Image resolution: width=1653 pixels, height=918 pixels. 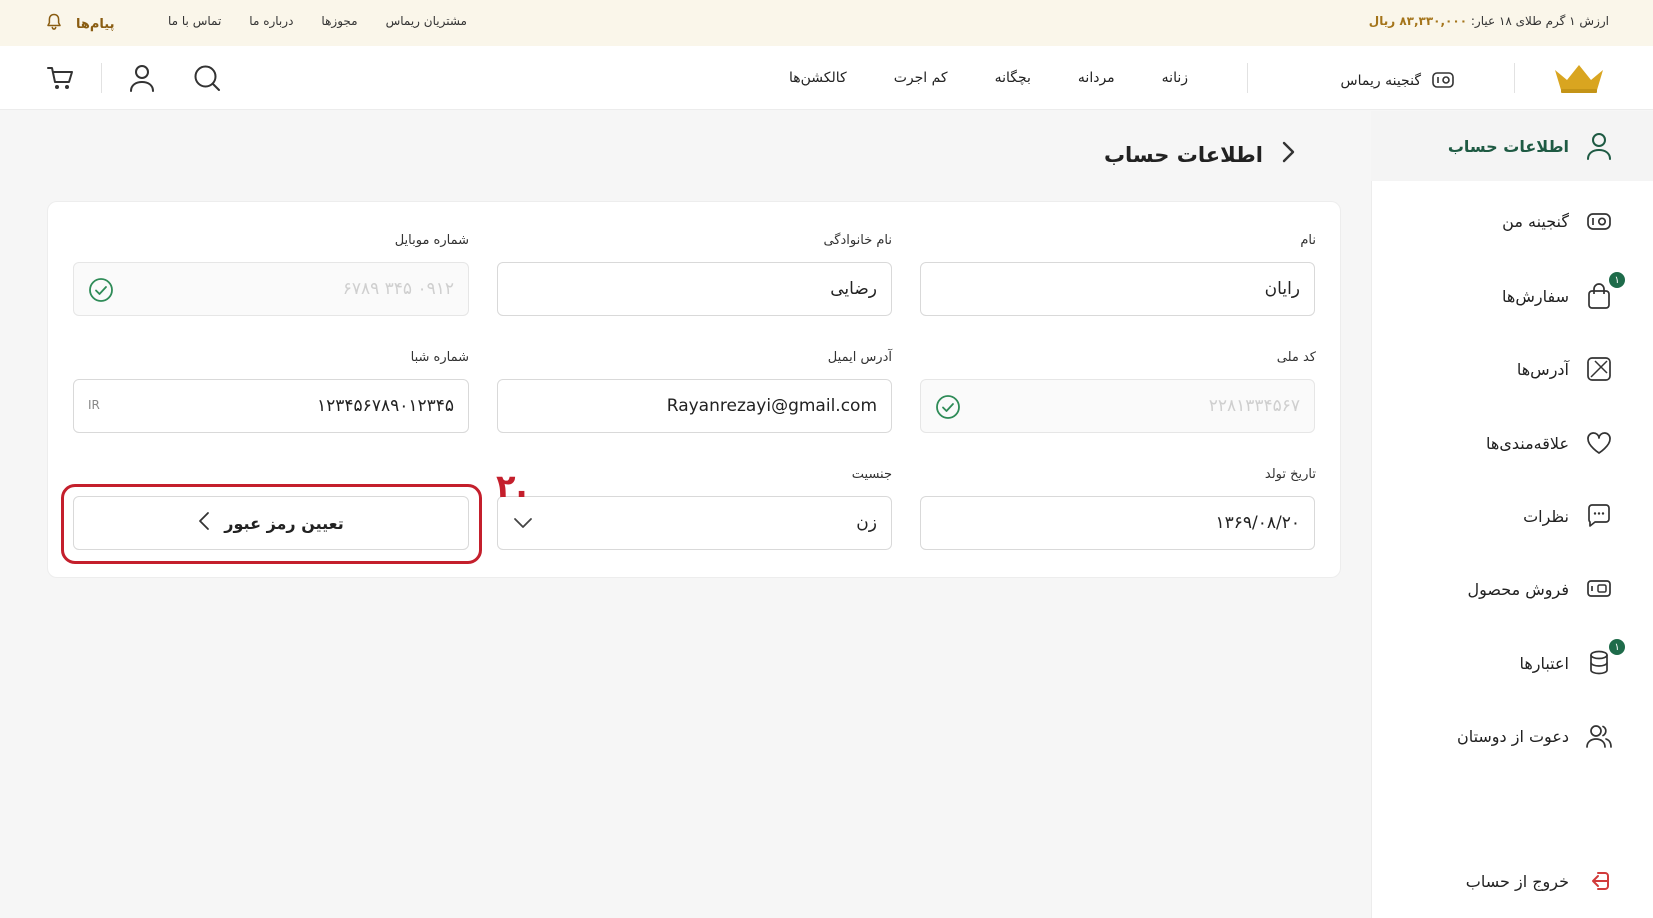 I want to click on main-nav: زنانه مردانه بچگانه کم اجرت کالکشن‌ها, so click(x=988, y=78).